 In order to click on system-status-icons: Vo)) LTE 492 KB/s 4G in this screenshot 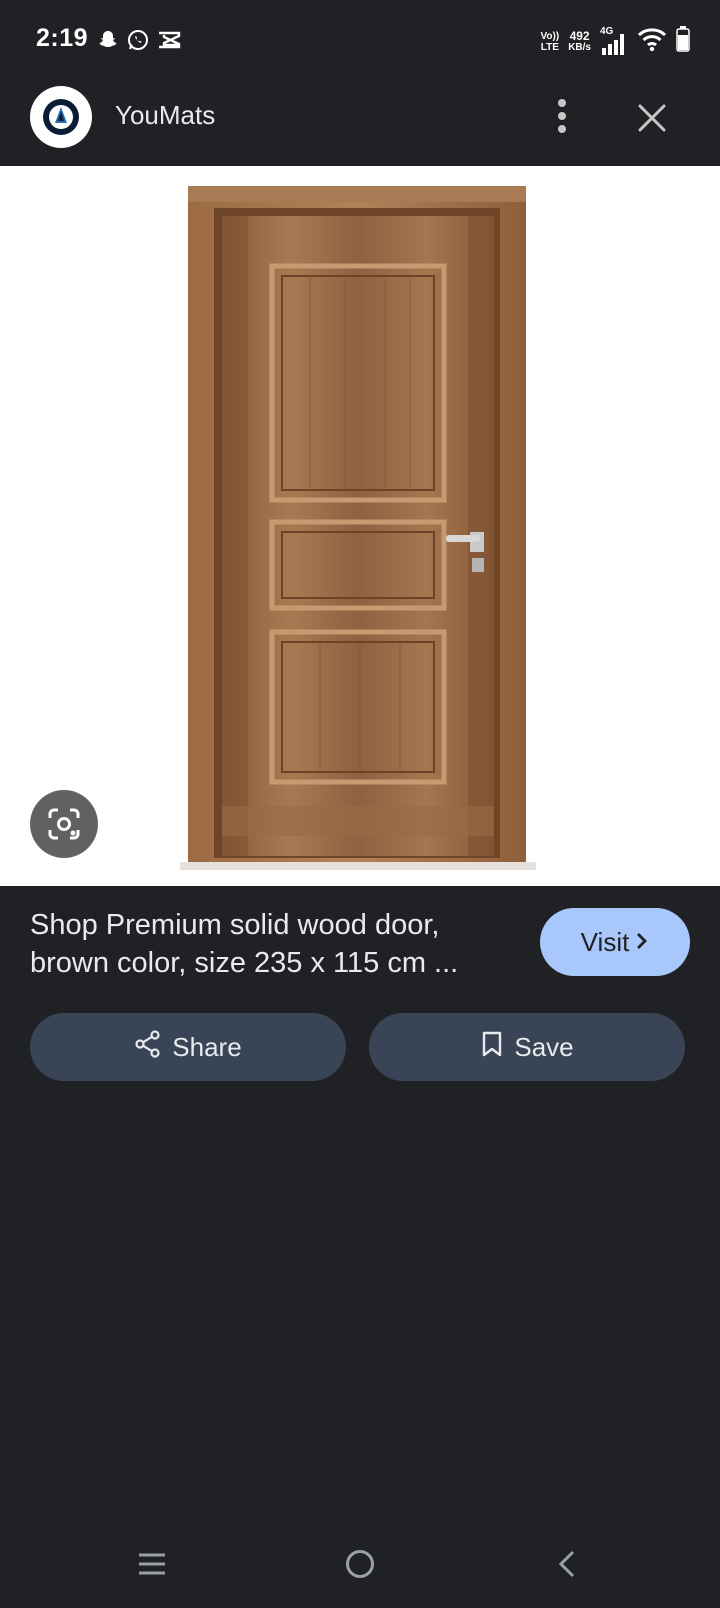, I will do `click(616, 41)`.